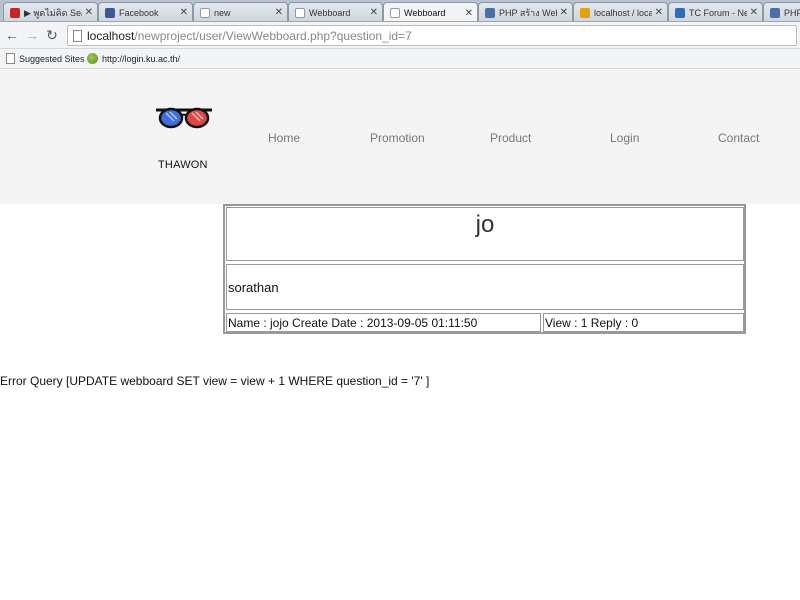 The height and width of the screenshot is (600, 800). Describe the element at coordinates (738, 138) in the screenshot. I see `nav-contact: Contact` at that location.